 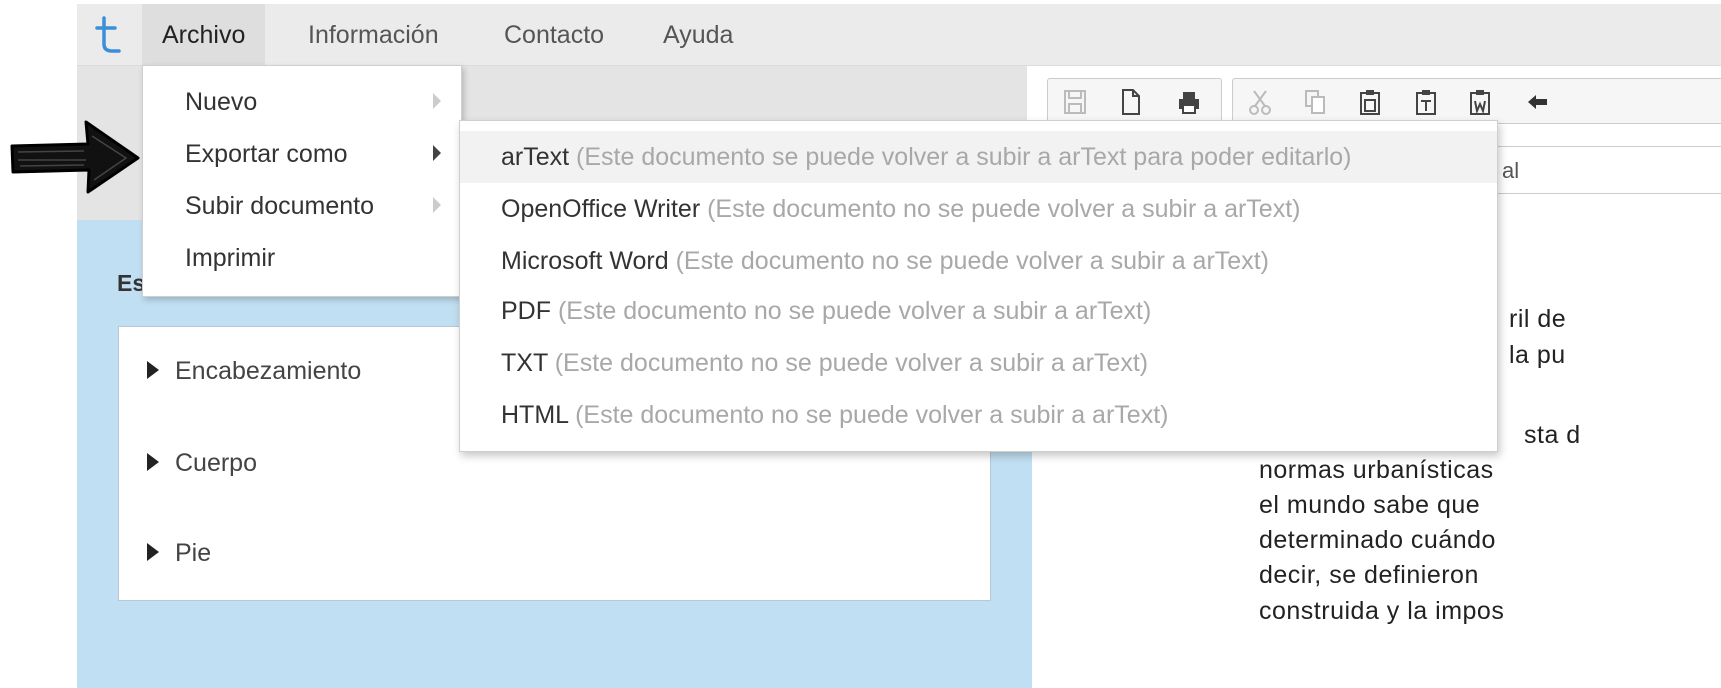 I want to click on copy-icon, so click(x=1315, y=102).